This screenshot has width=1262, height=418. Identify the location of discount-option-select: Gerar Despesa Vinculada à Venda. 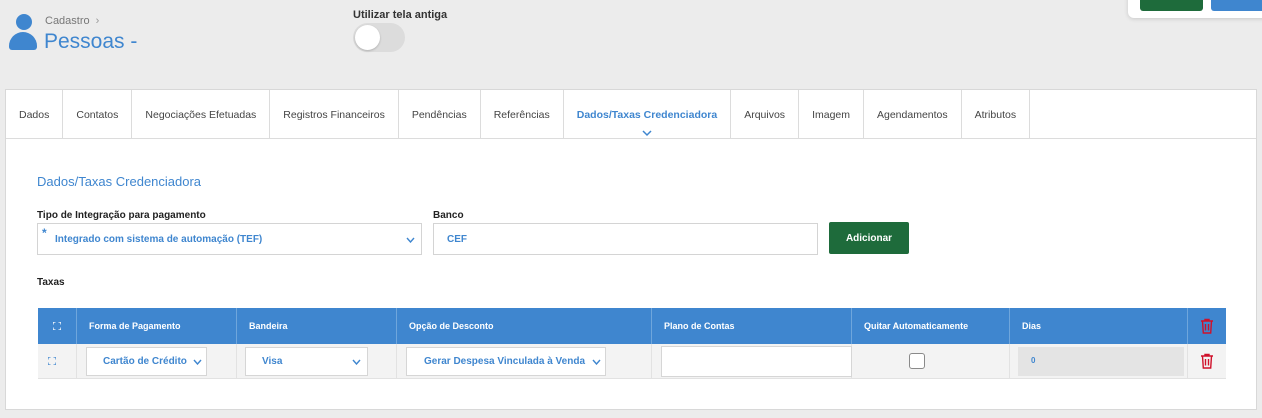
(506, 361).